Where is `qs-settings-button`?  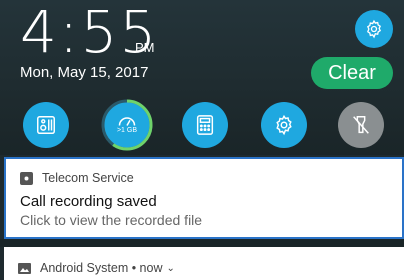
qs-settings-button is located at coordinates (284, 125).